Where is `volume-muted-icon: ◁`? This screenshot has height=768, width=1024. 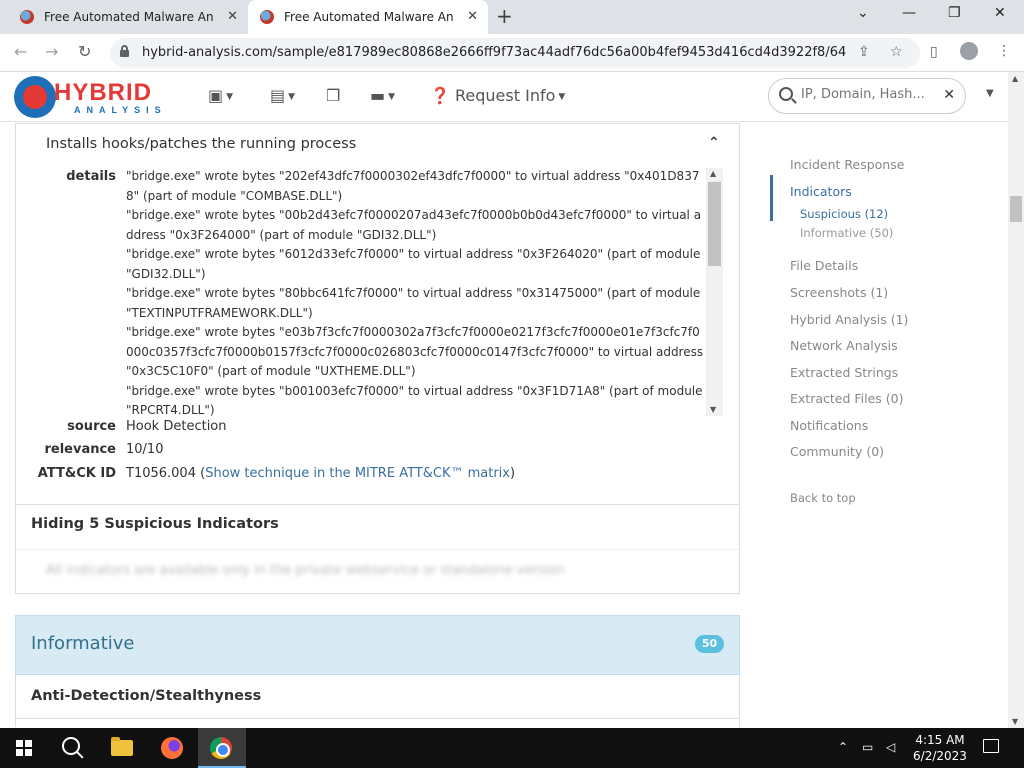 volume-muted-icon: ◁ is located at coordinates (890, 747).